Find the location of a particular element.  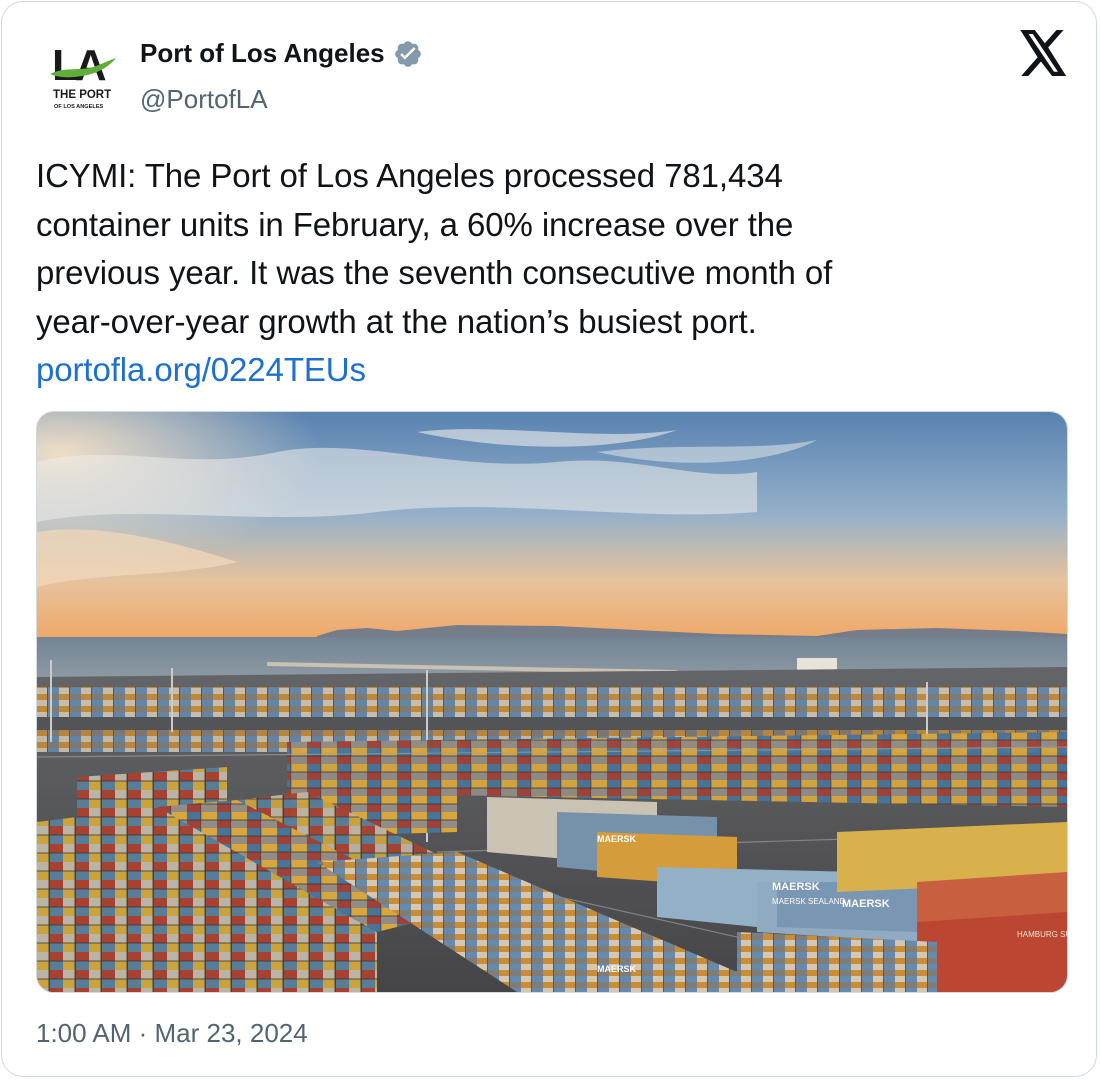

timestamp-time: 1:00 AM is located at coordinates (83, 1033).